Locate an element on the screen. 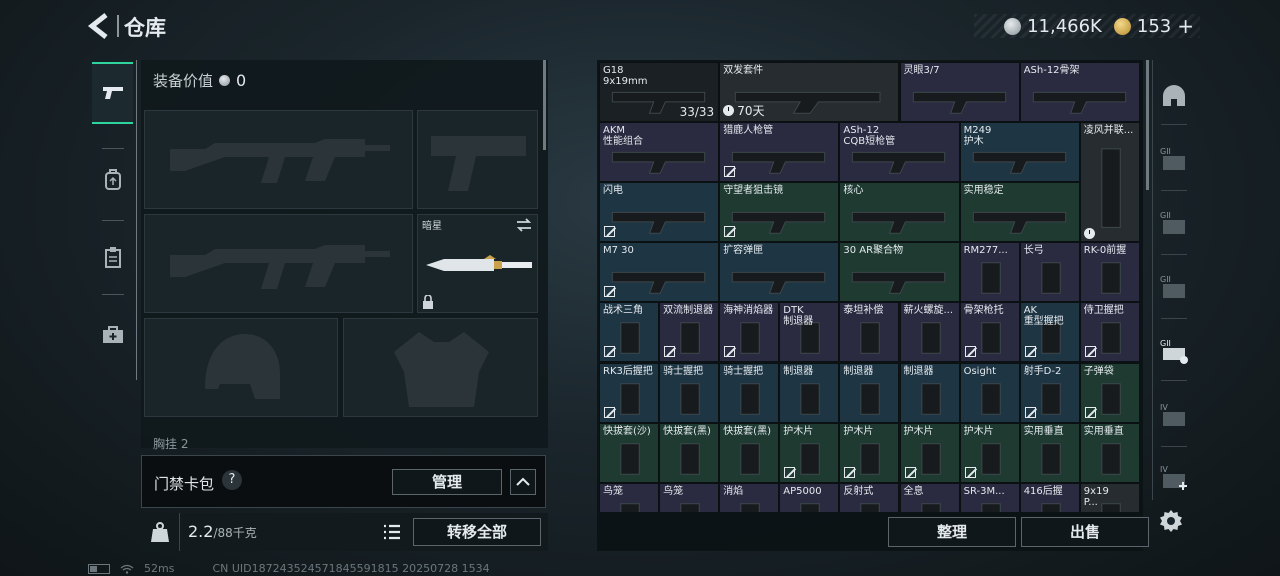 This screenshot has width=1280, height=576. helmet-icon is located at coordinates (1174, 97).